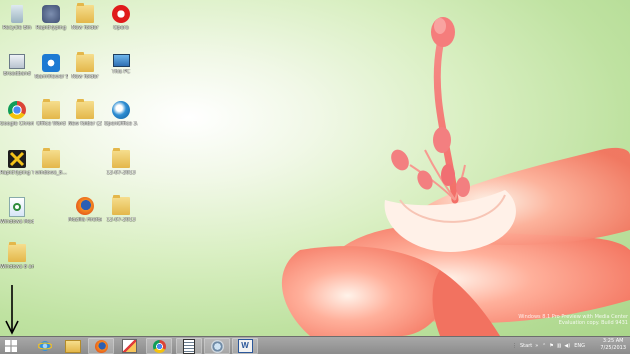 This screenshot has height=354, width=630. What do you see at coordinates (51, 63) in the screenshot?
I see `teamviewer-icon` at bounding box center [51, 63].